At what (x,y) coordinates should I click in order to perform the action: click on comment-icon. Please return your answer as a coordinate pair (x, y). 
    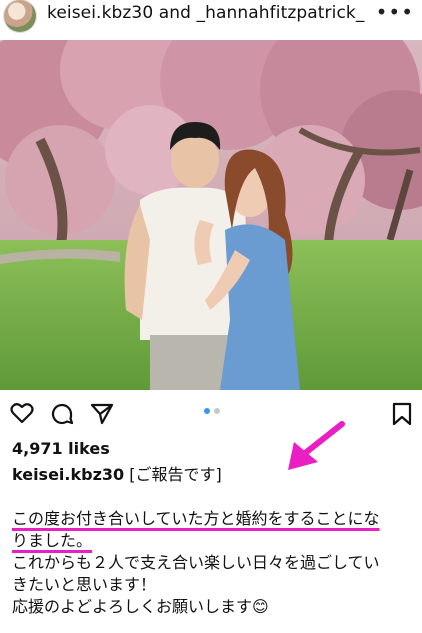
    Looking at the image, I should click on (62, 416).